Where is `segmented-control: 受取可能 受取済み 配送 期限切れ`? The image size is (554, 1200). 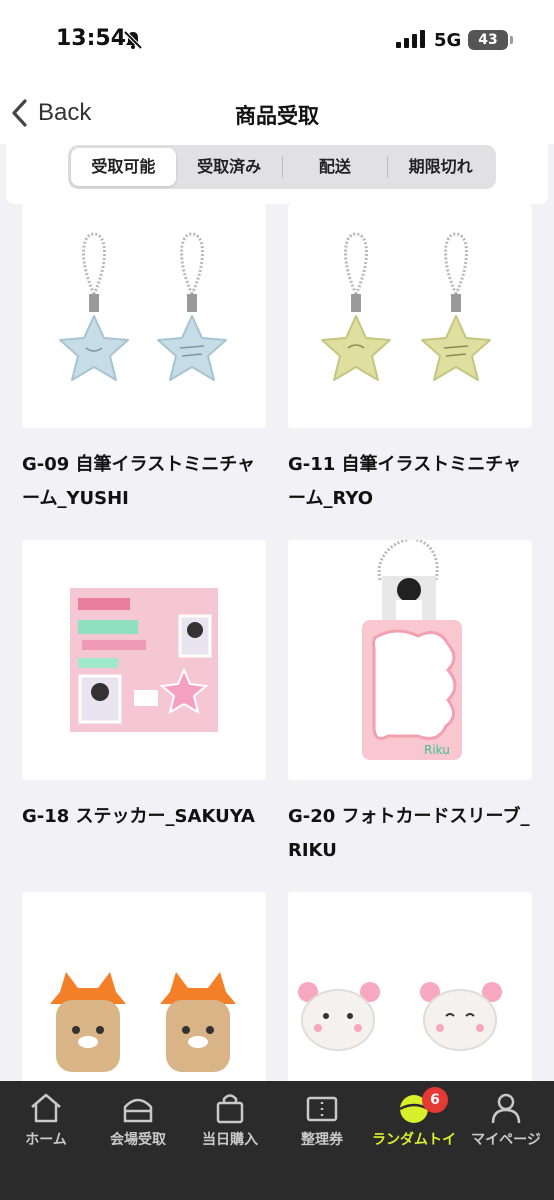
segmented-control: 受取可能 受取済み 配送 期限切れ is located at coordinates (282, 167).